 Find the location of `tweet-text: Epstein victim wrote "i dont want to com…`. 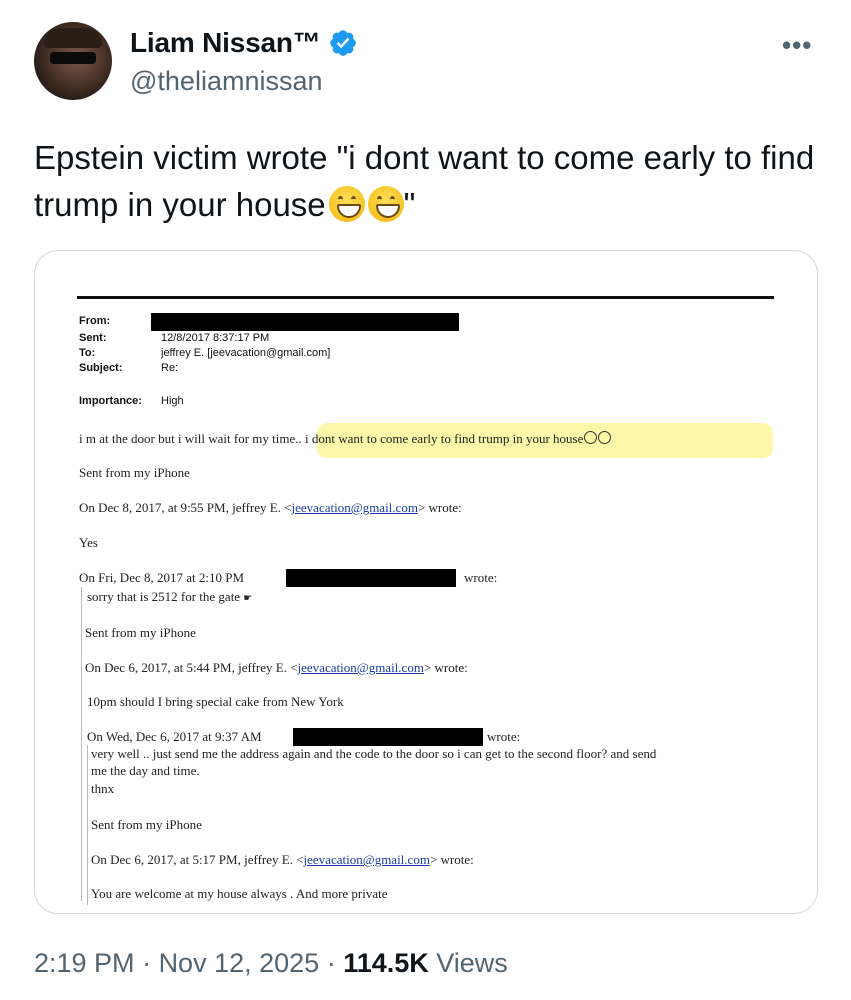

tweet-text: Epstein victim wrote "i dont want to com… is located at coordinates (429, 181).